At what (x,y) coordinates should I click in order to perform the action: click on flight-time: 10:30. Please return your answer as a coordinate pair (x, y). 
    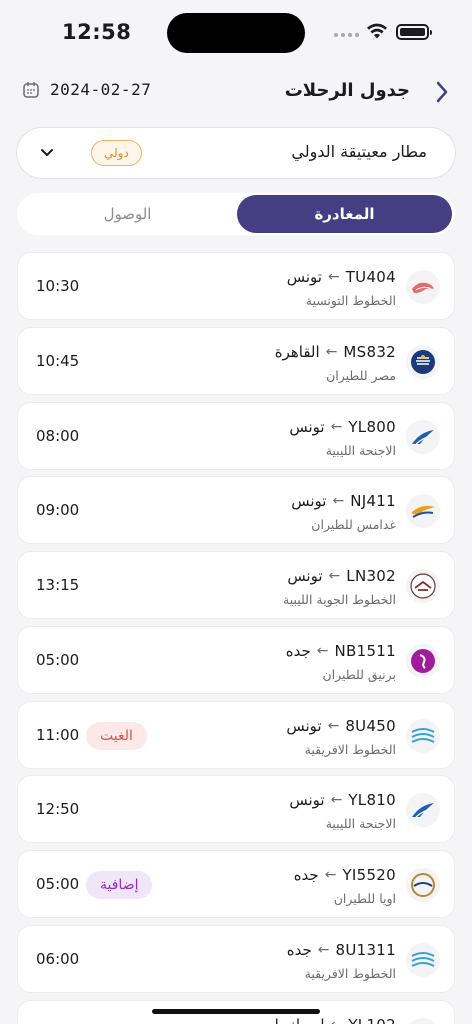
    Looking at the image, I should click on (58, 286).